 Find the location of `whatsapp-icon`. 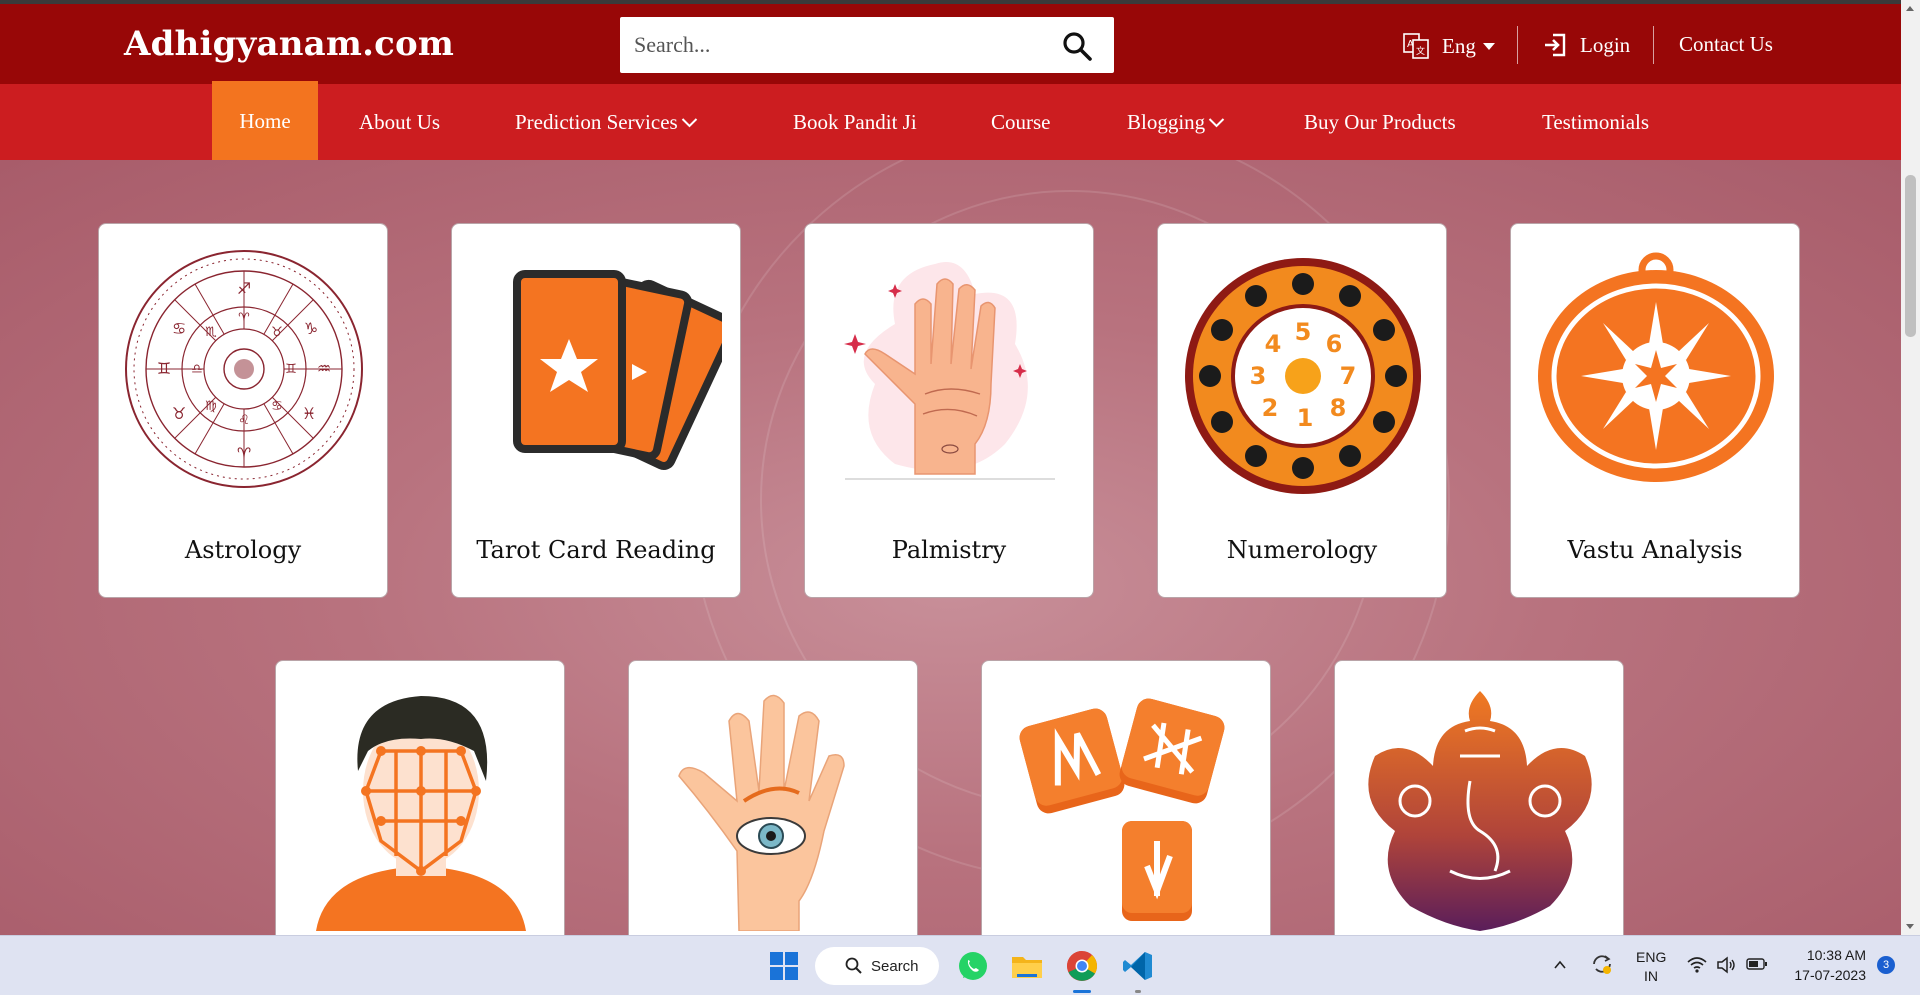

whatsapp-icon is located at coordinates (973, 966).